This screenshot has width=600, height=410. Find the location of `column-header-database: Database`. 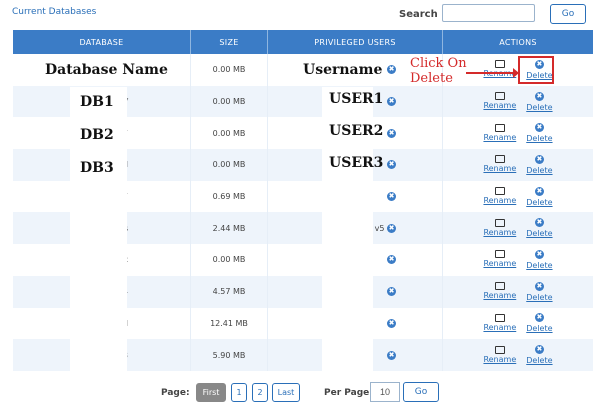

column-header-database: Database is located at coordinates (102, 42).